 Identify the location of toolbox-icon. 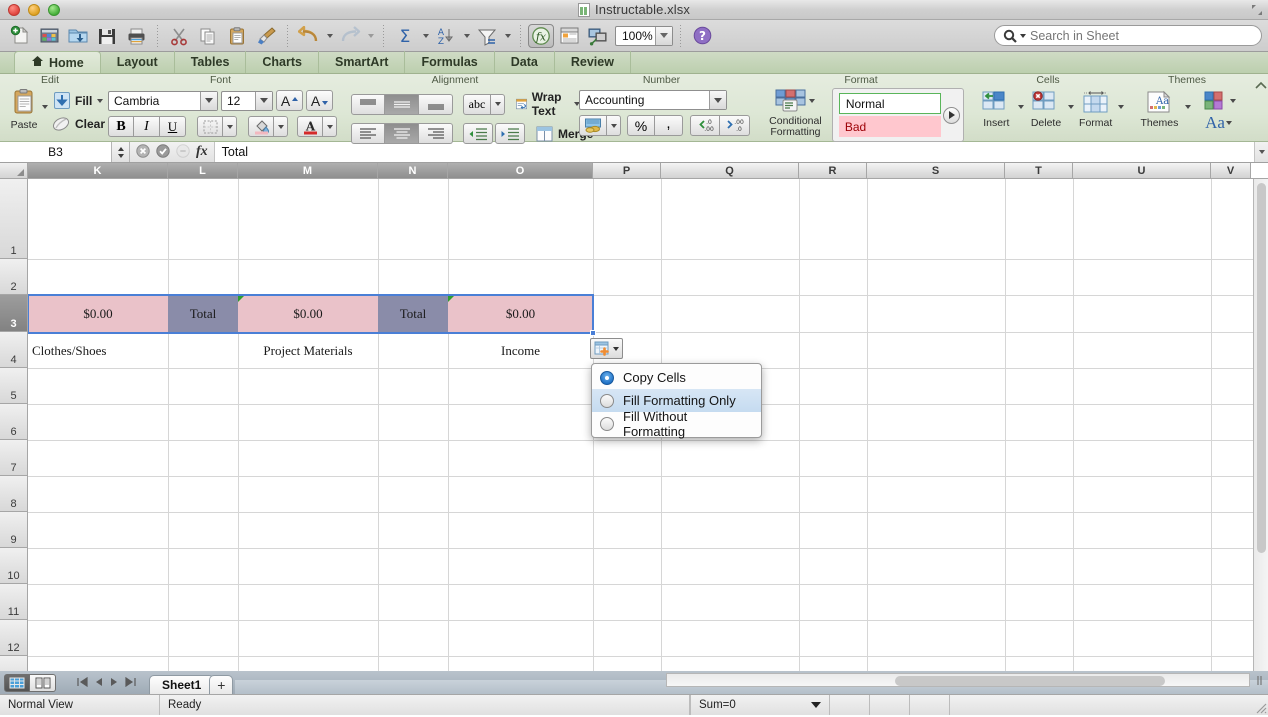
(569, 36).